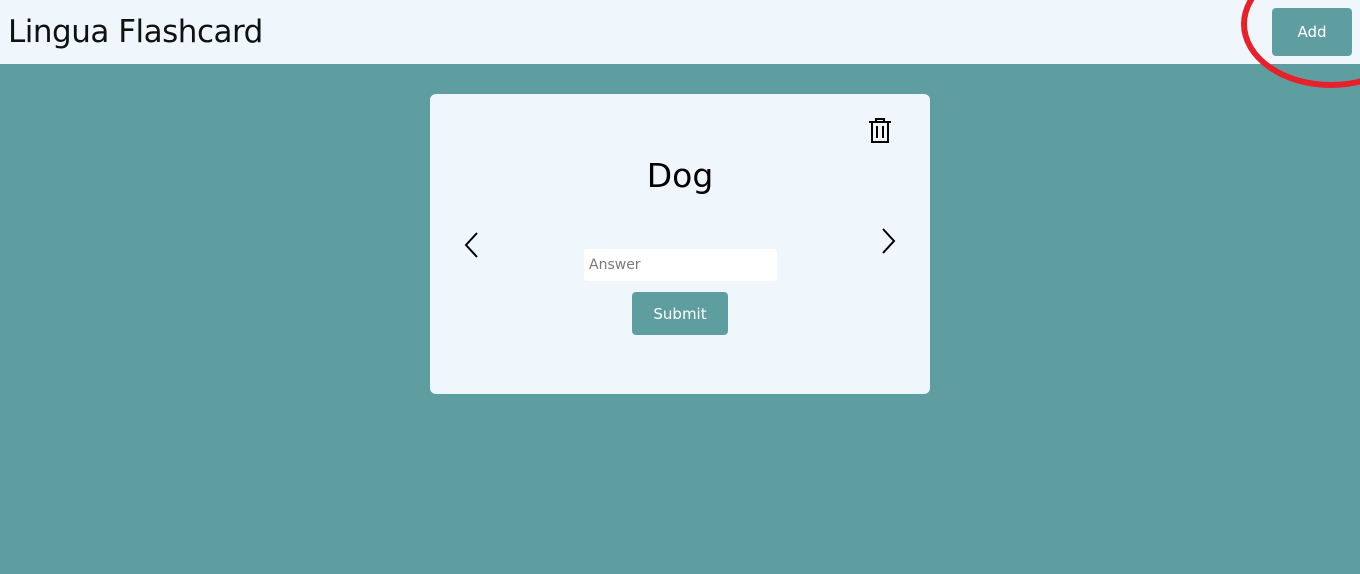 The image size is (1360, 574). Describe the element at coordinates (880, 130) in the screenshot. I see `trash-icon` at that location.